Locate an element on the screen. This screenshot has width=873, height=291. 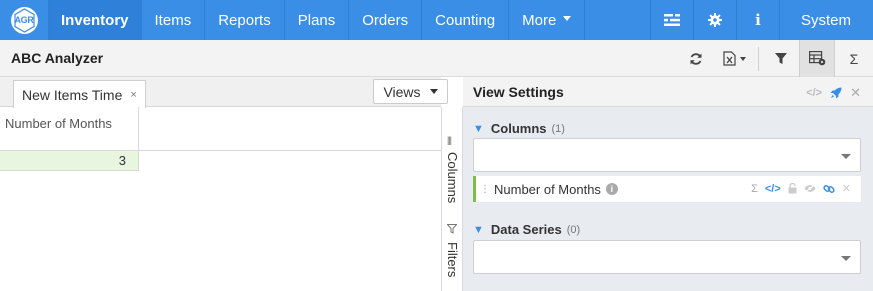
view-settings-icons: </> ✕ is located at coordinates (833, 93).